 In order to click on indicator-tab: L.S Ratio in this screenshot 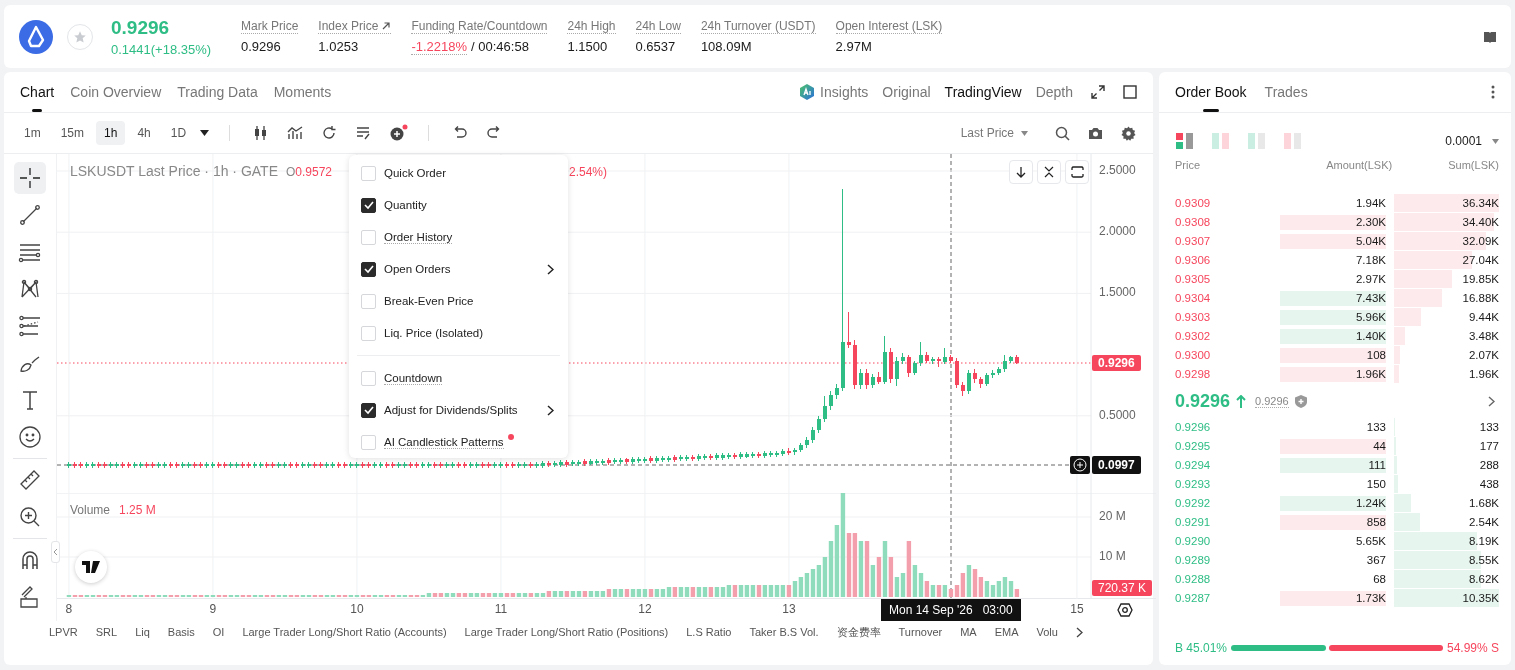, I will do `click(709, 632)`.